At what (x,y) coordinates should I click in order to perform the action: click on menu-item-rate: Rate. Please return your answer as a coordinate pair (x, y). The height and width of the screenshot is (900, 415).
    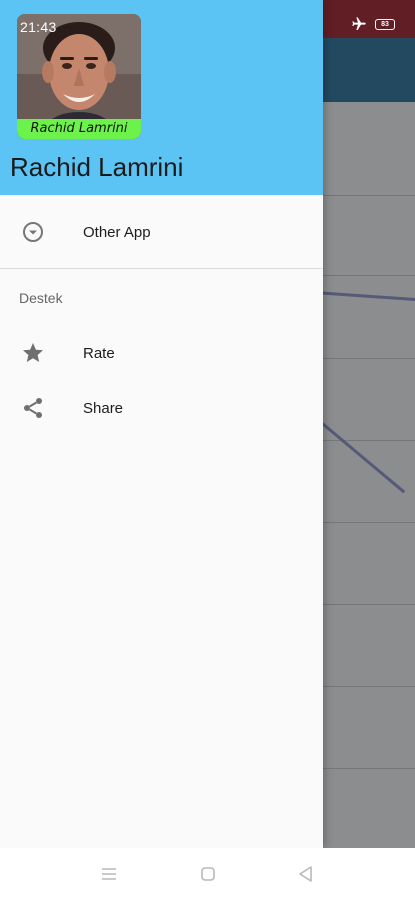
    Looking at the image, I should click on (161, 353).